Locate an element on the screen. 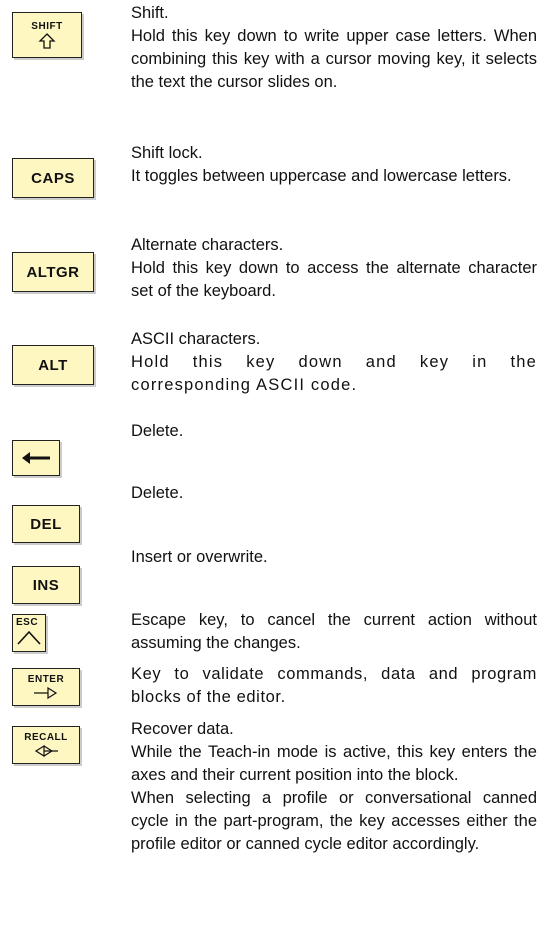 Image resolution: width=547 pixels, height=942 pixels. shift-key: SHIFT is located at coordinates (47, 35).